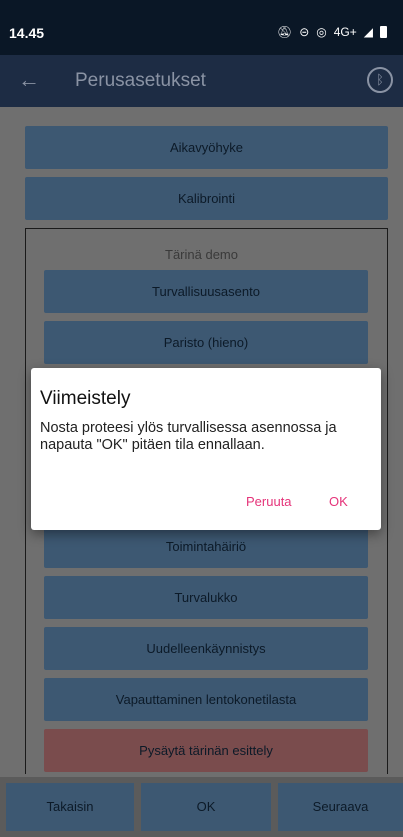 The image size is (403, 837). What do you see at coordinates (338, 501) in the screenshot?
I see `dialog-ok-button: OK` at bounding box center [338, 501].